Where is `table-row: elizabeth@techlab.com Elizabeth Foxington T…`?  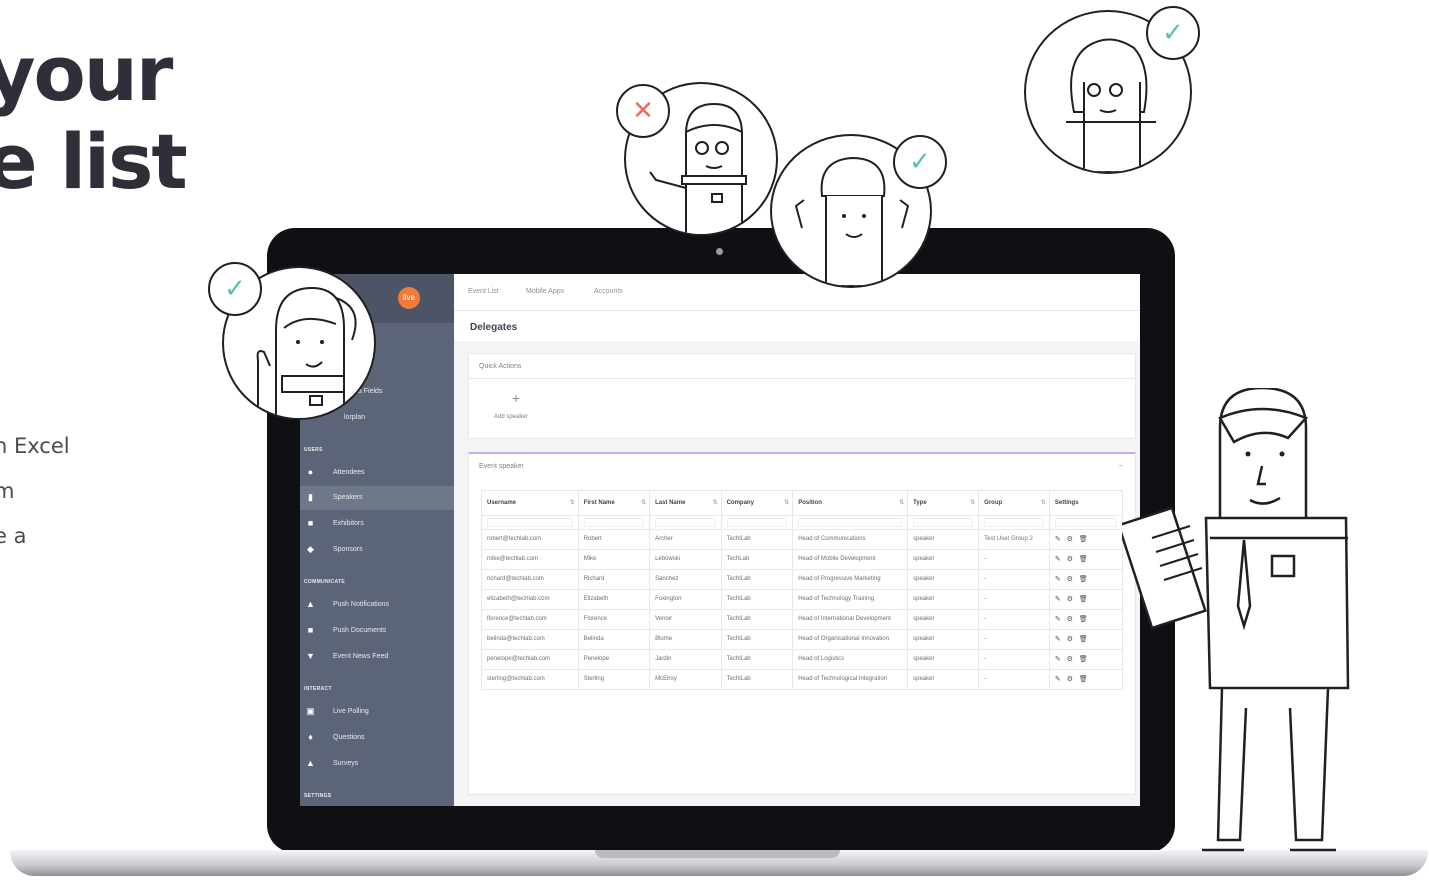
table-row: elizabeth@techlab.com Elizabeth Foxington T… is located at coordinates (802, 599).